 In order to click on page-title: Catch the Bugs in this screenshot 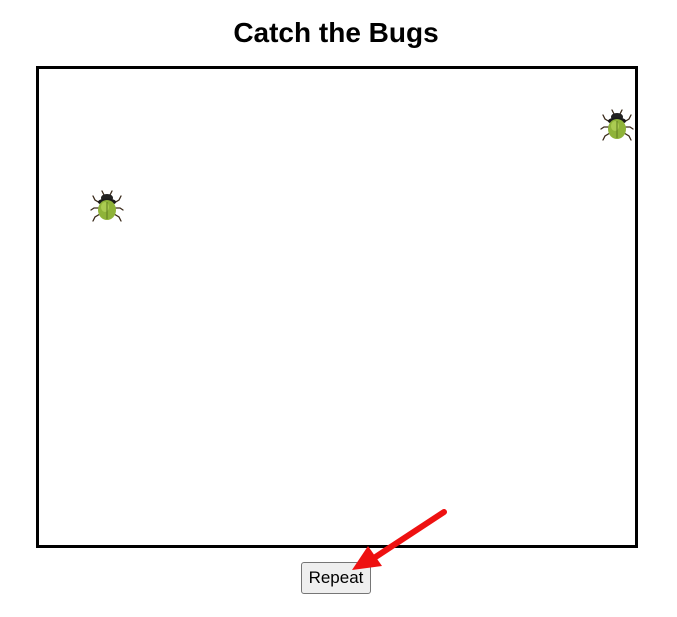, I will do `click(336, 32)`.